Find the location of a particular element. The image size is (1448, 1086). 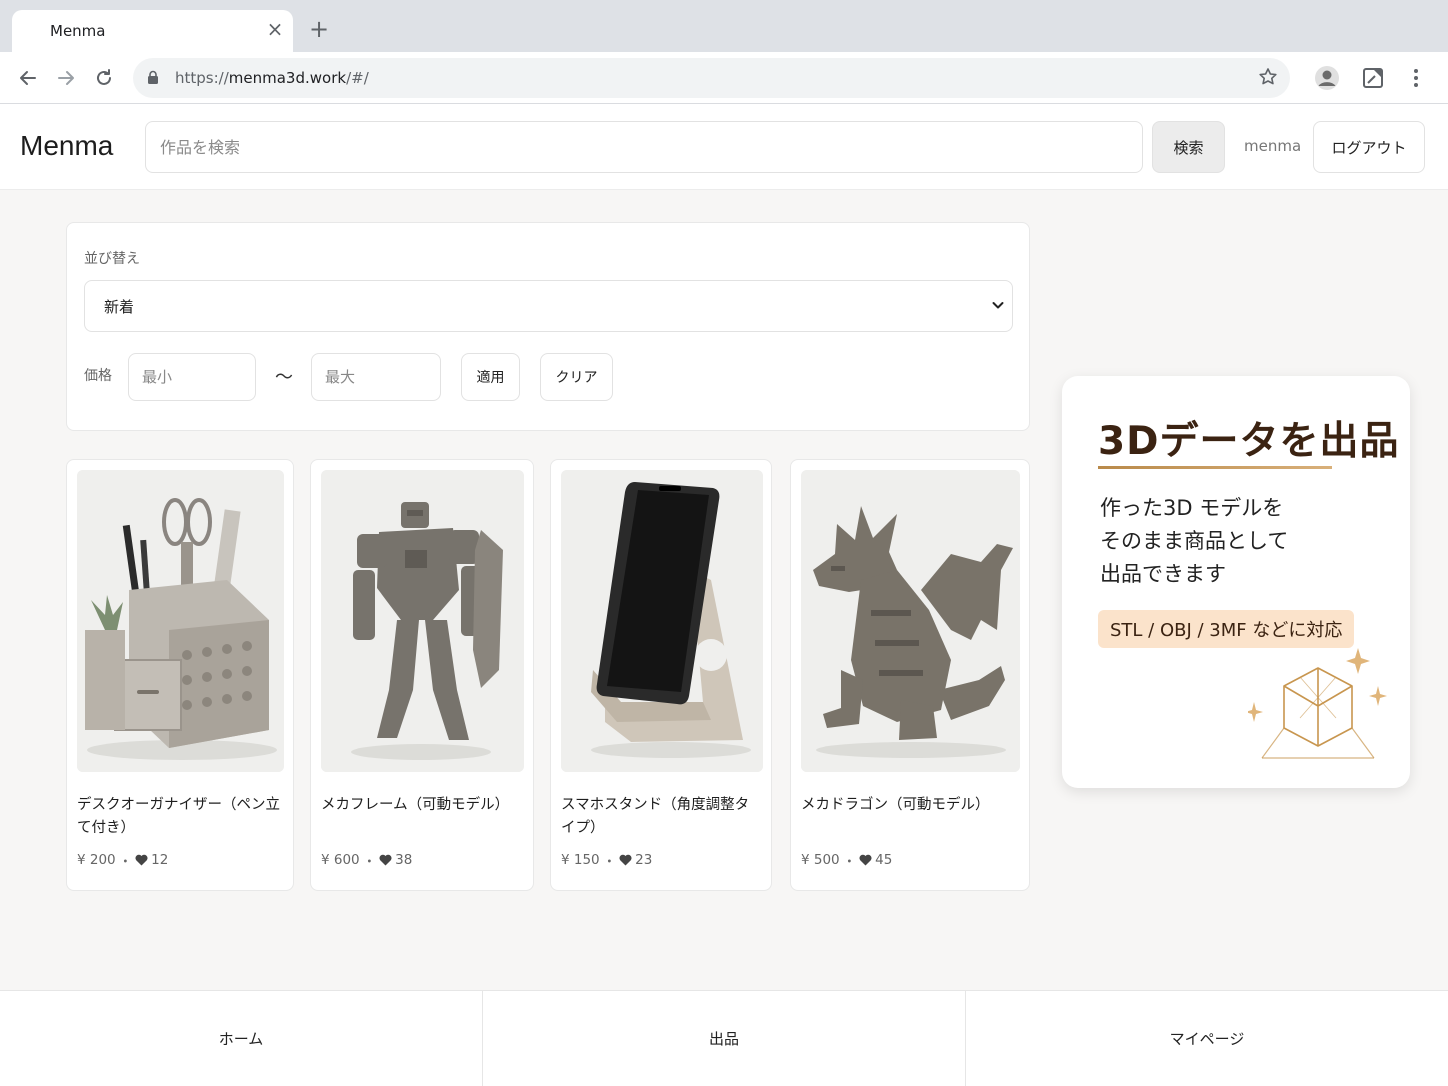

sort-select: 新着 is located at coordinates (548, 306).